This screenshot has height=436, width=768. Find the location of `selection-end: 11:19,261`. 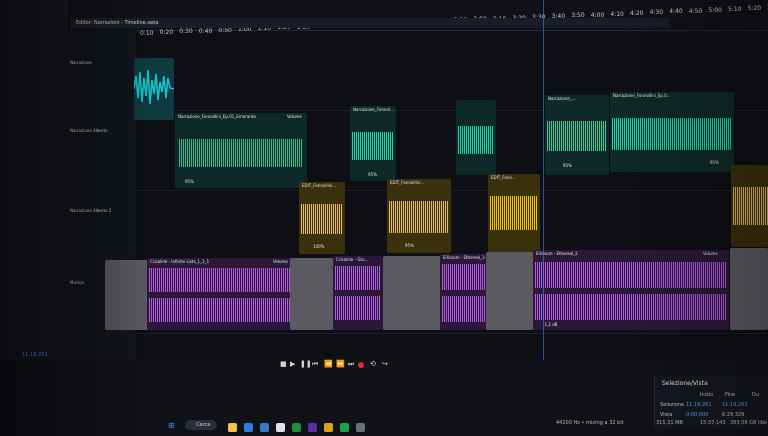

selection-end: 11:19,261 is located at coordinates (735, 405).